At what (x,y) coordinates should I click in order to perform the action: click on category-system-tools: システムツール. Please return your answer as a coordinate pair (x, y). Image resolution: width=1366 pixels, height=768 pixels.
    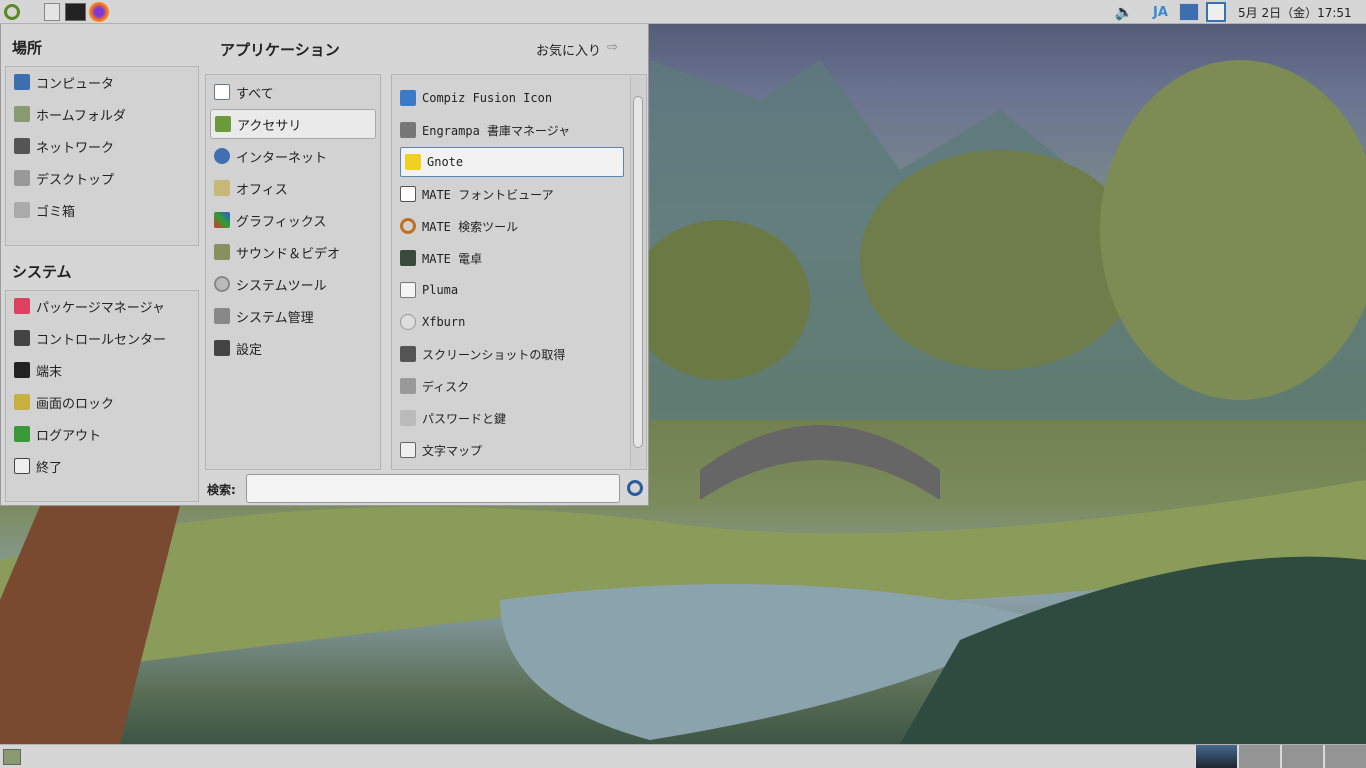
    Looking at the image, I should click on (293, 284).